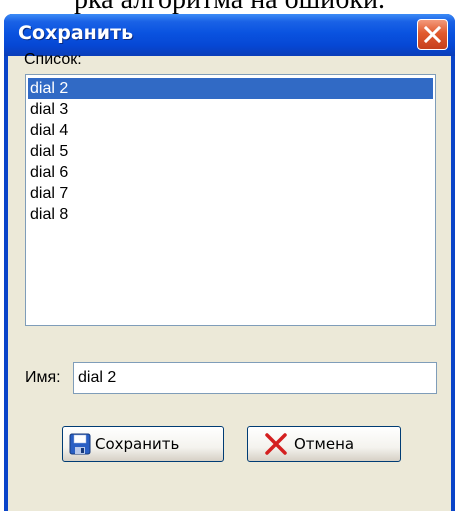  Describe the element at coordinates (230, 109) in the screenshot. I see `list-item: dial 3` at that location.